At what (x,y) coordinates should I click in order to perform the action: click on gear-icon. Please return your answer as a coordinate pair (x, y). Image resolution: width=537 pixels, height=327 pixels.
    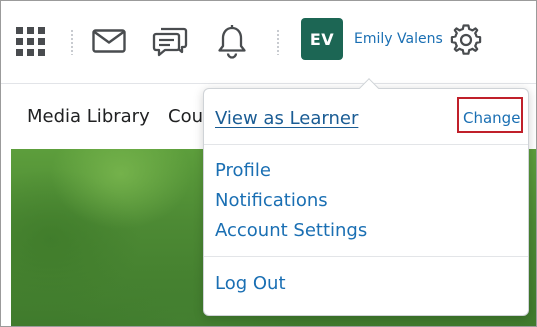
    Looking at the image, I should click on (466, 40).